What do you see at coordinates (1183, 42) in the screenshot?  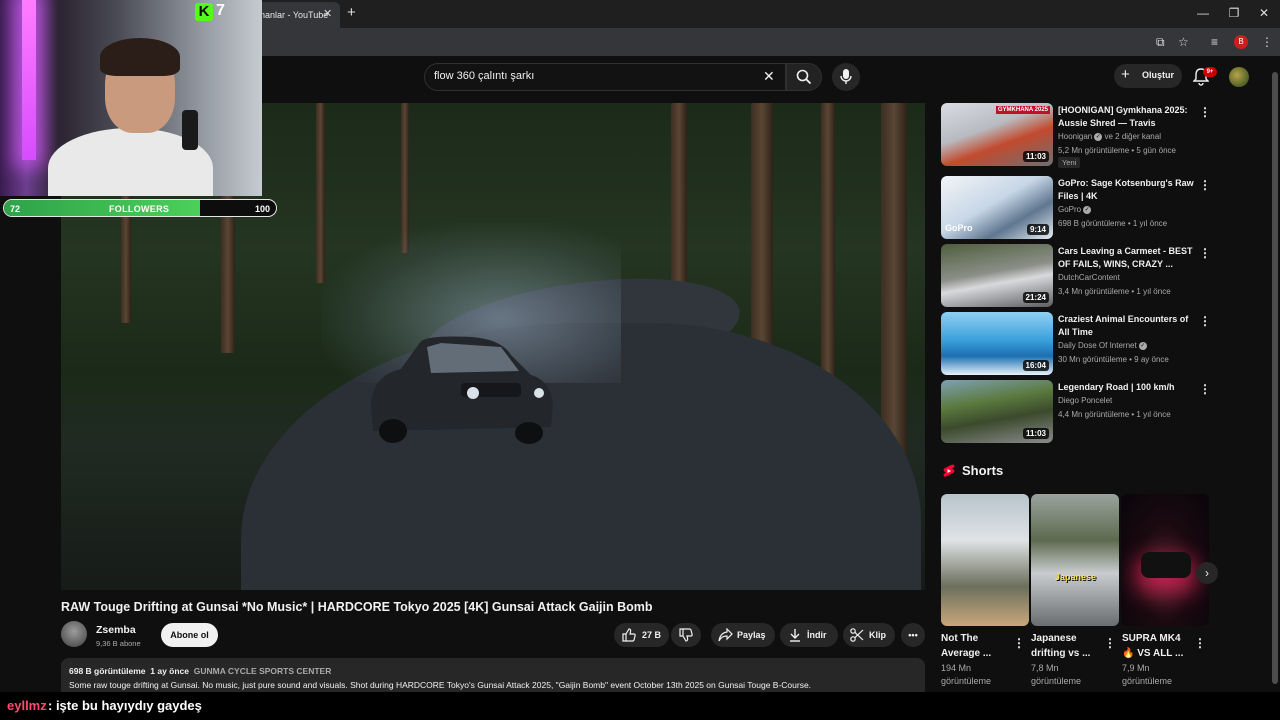 I see `bookmark-star-icon: ☆` at bounding box center [1183, 42].